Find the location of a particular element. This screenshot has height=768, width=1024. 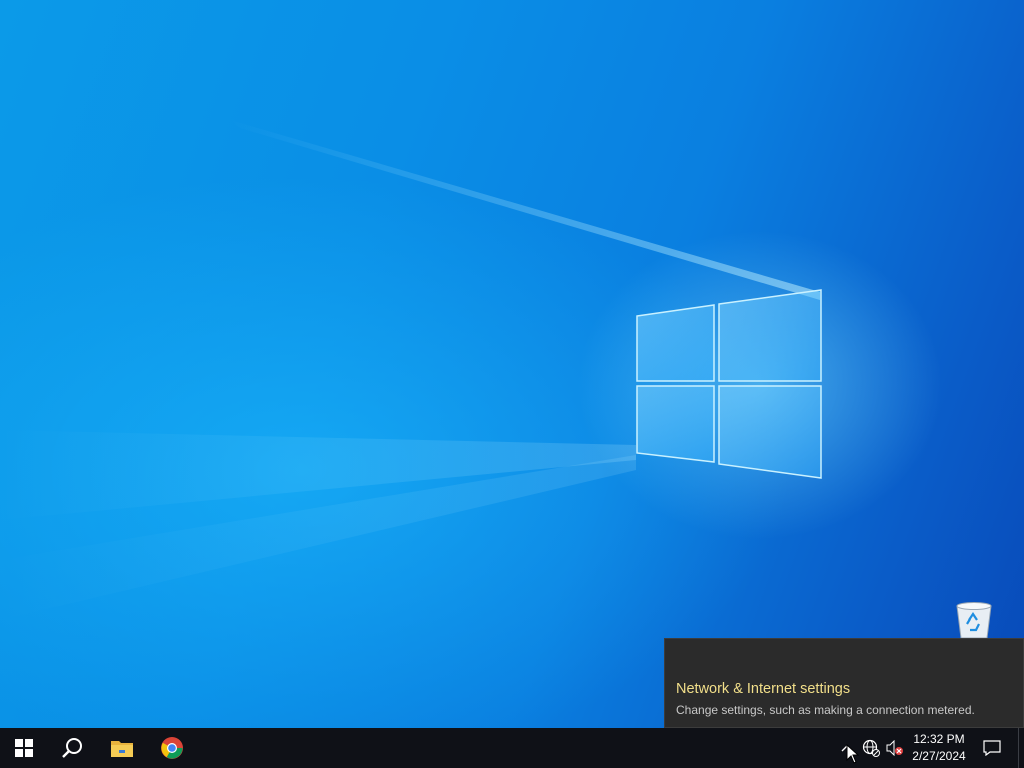

tooltip-title: Network & Internet settings is located at coordinates (763, 689).